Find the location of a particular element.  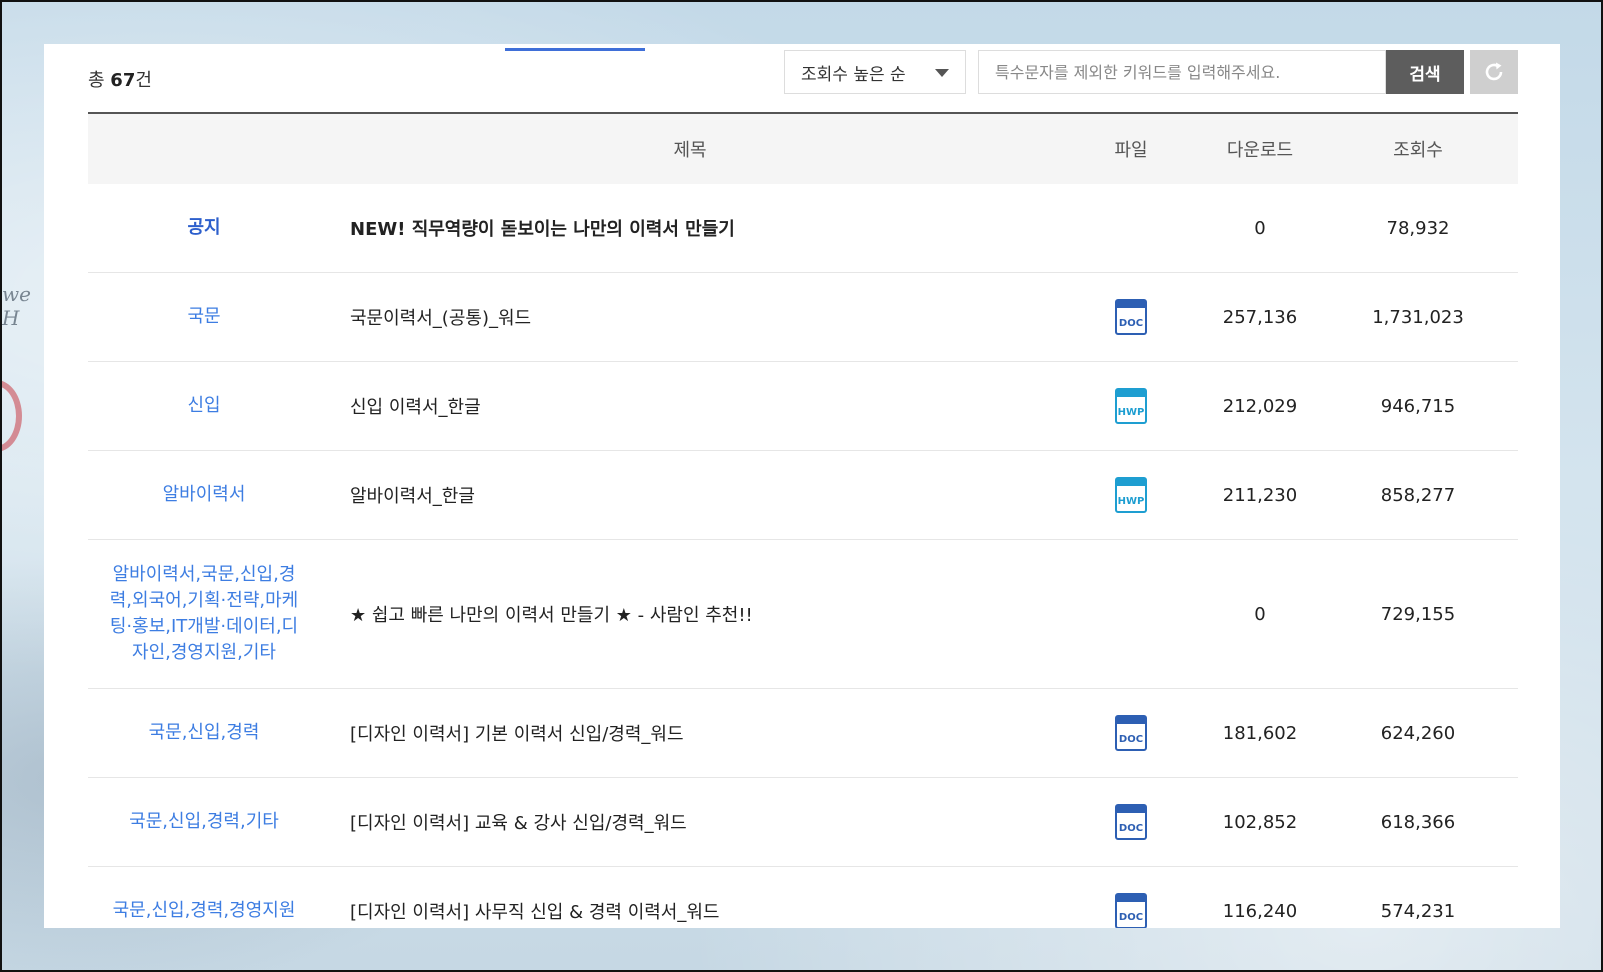

row-views: 946,715 is located at coordinates (1418, 406).